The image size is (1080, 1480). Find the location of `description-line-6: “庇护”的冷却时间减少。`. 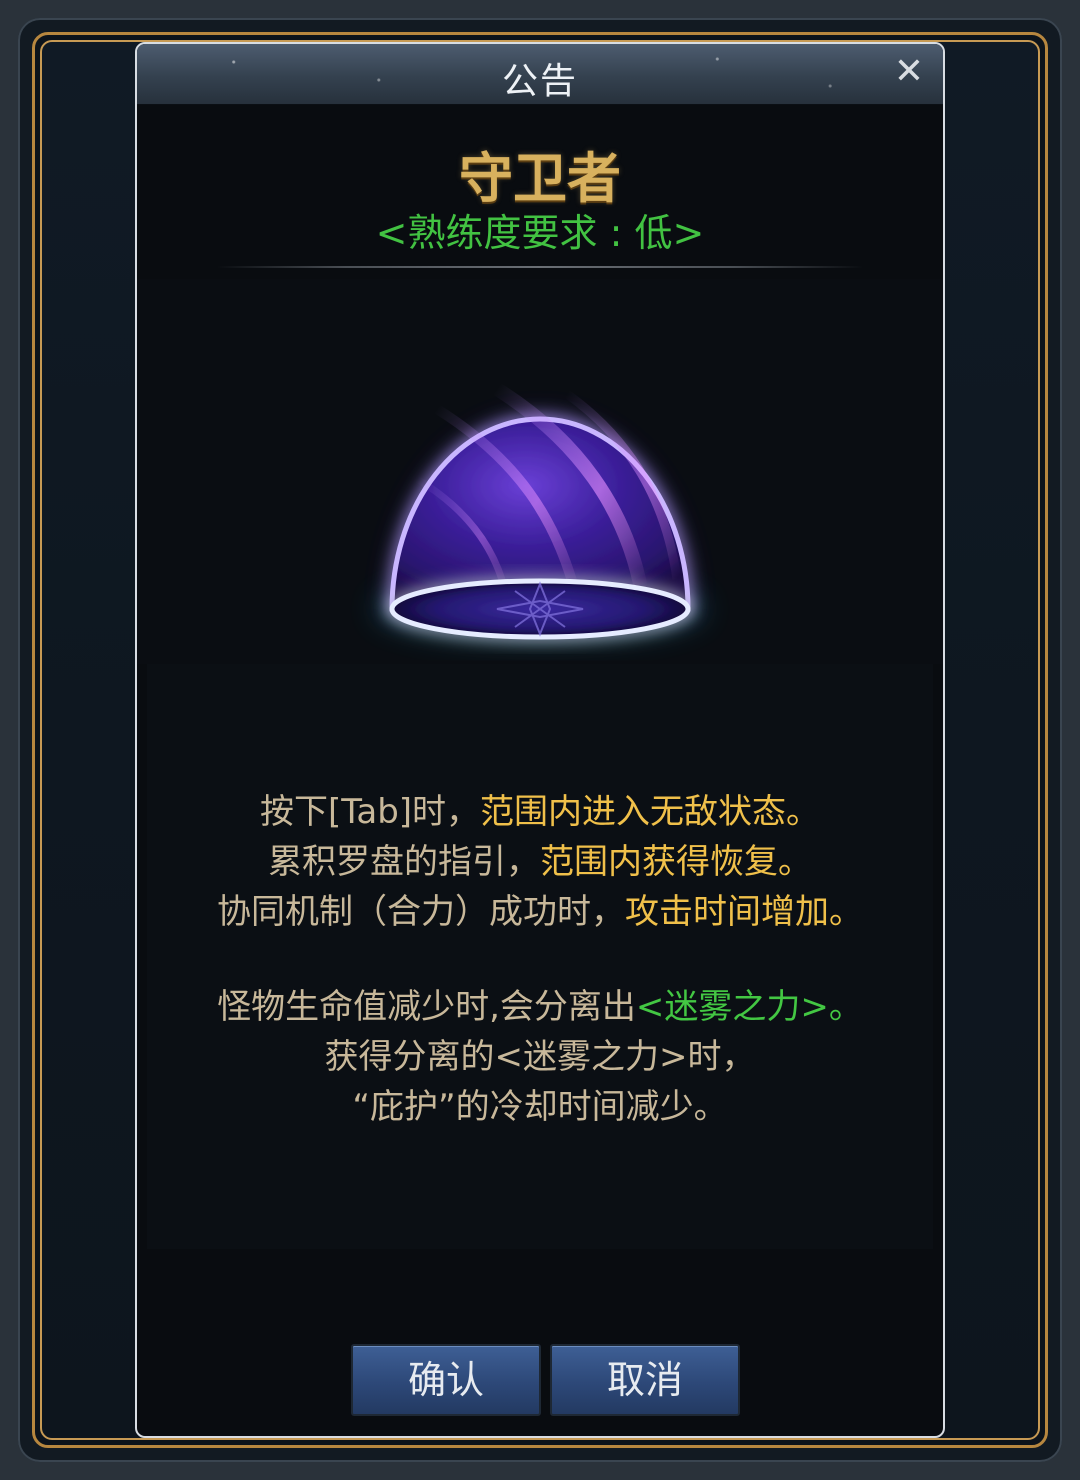

description-line-6: “庇护”的冷却时间减少。 is located at coordinates (540, 1103).